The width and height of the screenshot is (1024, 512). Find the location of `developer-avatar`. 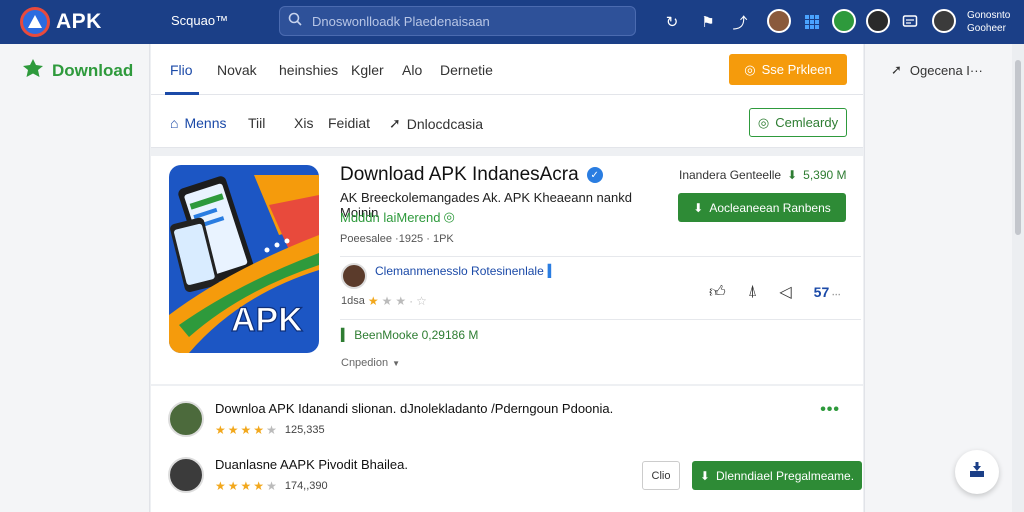

developer-avatar is located at coordinates (354, 276).